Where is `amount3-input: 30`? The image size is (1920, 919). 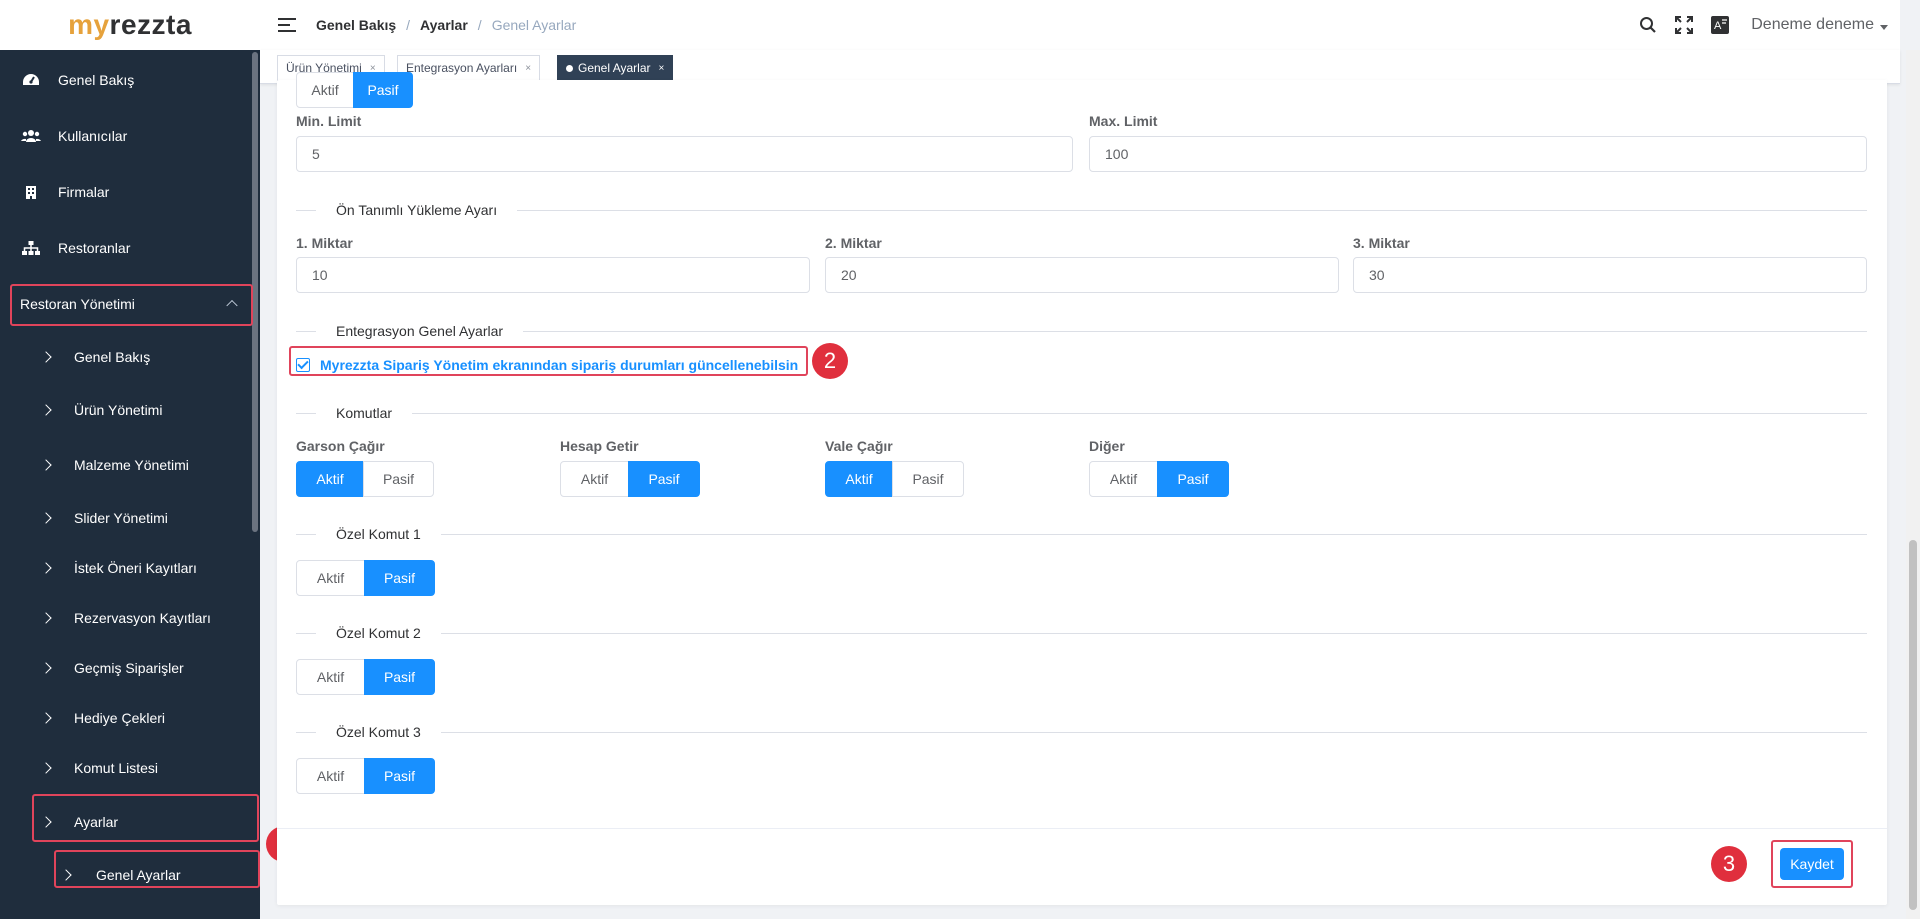 amount3-input: 30 is located at coordinates (1610, 275).